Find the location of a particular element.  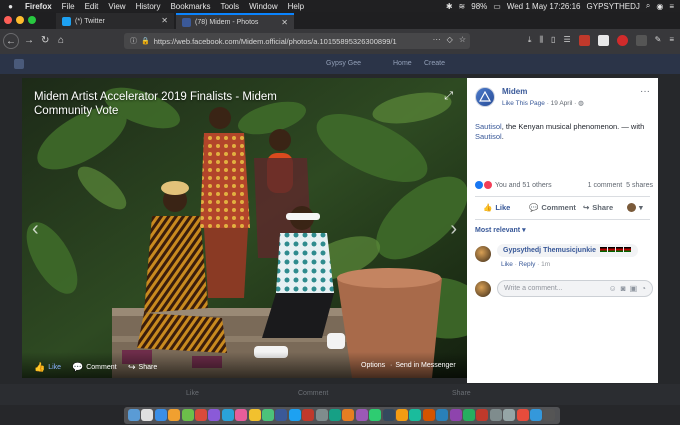

download-icon: ⤓ is located at coordinates (530, 40).